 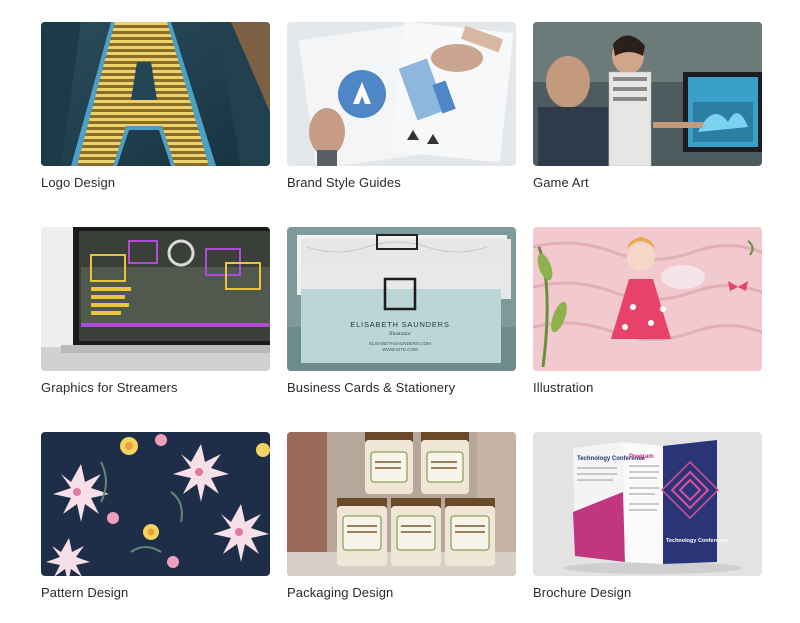 What do you see at coordinates (78, 182) in the screenshot?
I see `category-label: Logo Design` at bounding box center [78, 182].